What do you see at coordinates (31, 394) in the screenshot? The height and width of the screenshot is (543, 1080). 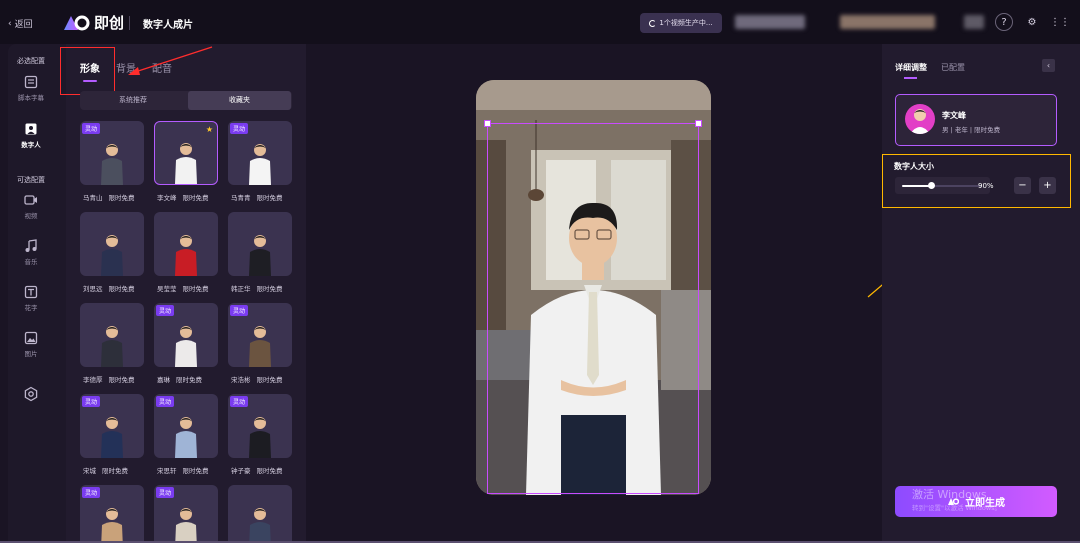 I see `rail-item-more` at bounding box center [31, 394].